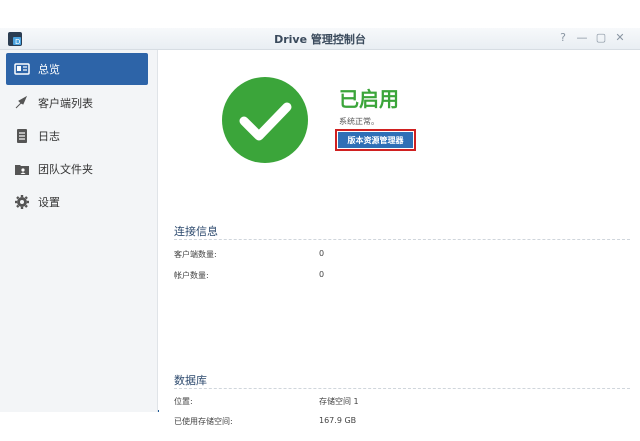 The height and width of the screenshot is (441, 640). I want to click on location-label: 位置:, so click(183, 401).